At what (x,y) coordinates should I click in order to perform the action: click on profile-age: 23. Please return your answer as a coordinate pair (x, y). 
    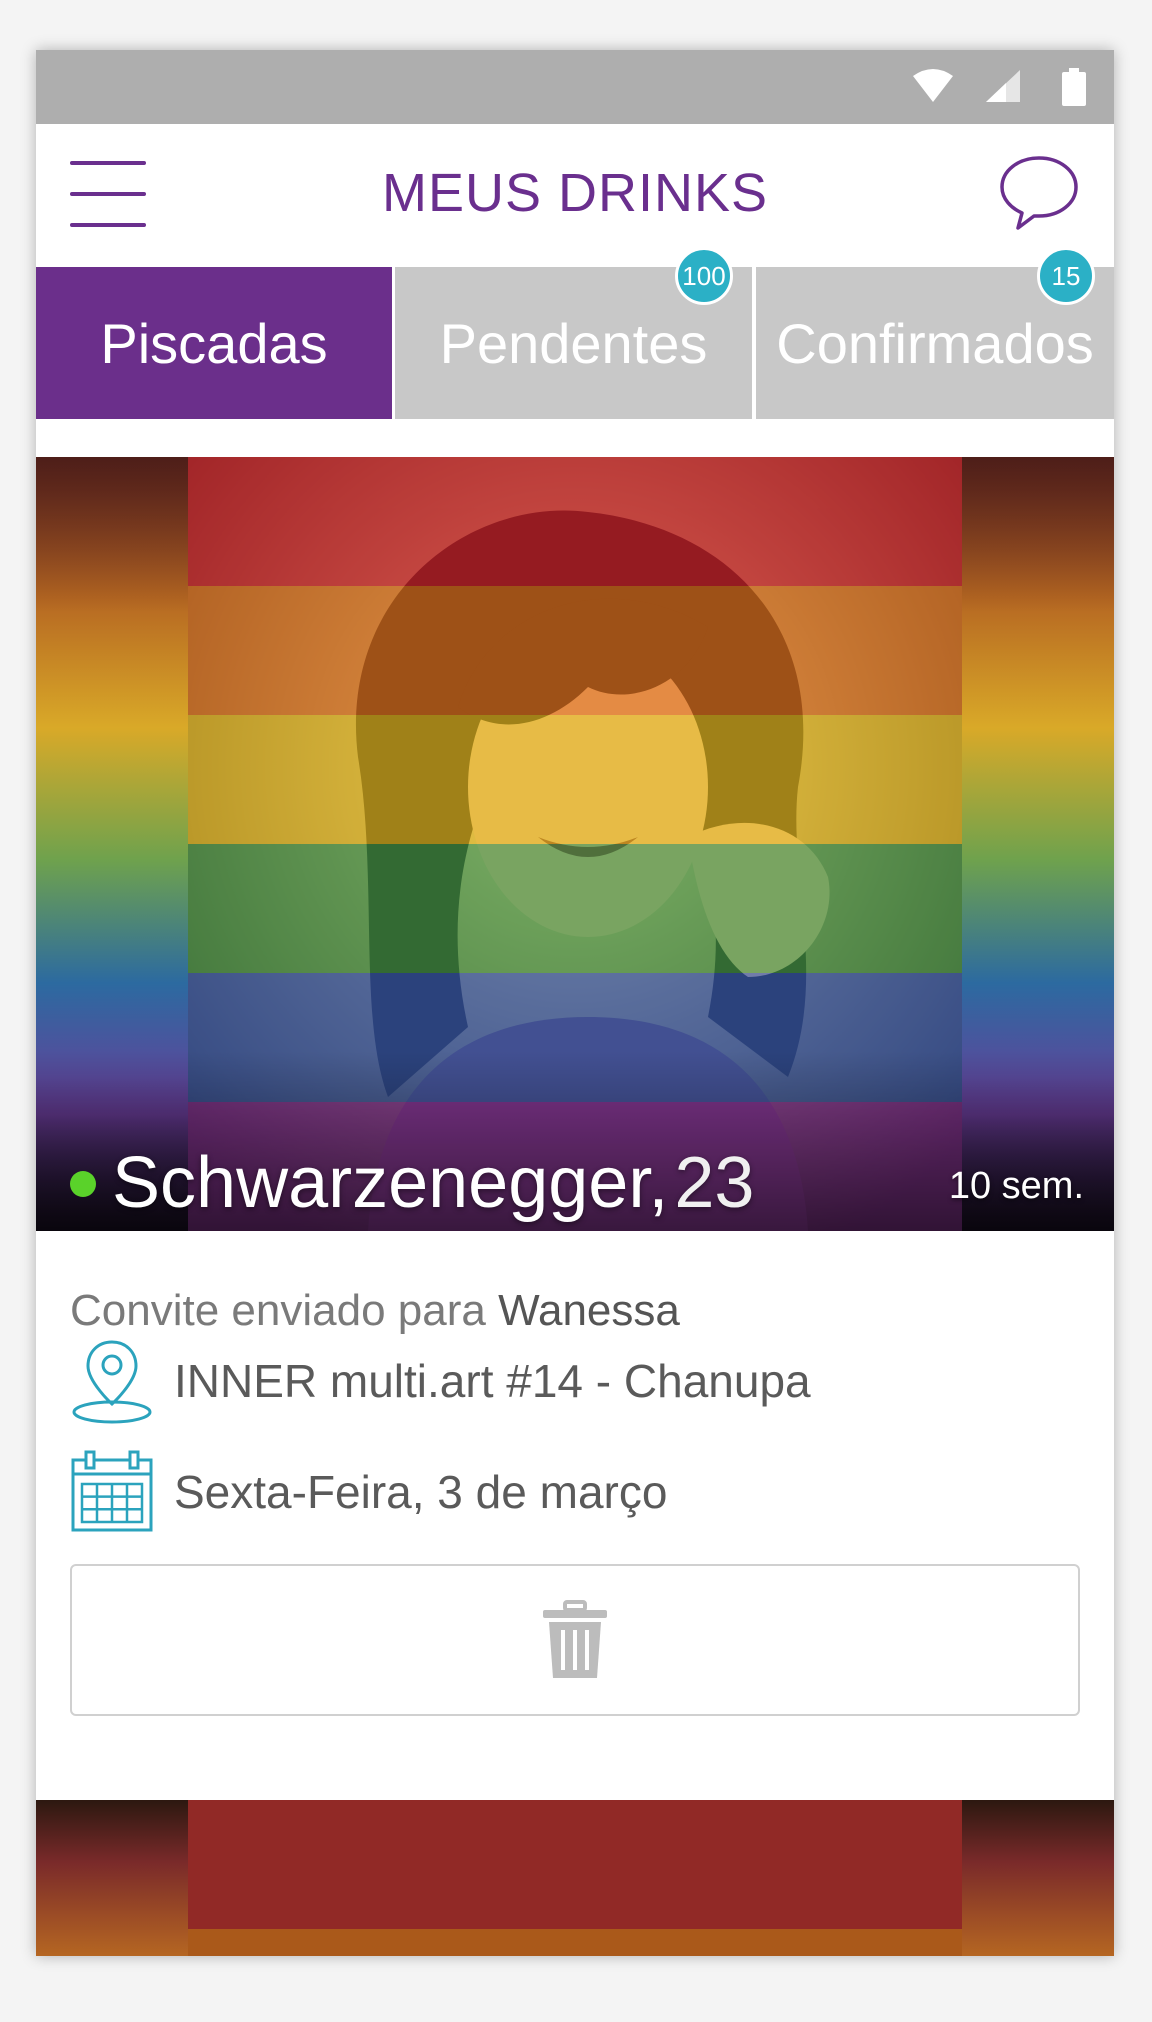
    Looking at the image, I should click on (714, 1183).